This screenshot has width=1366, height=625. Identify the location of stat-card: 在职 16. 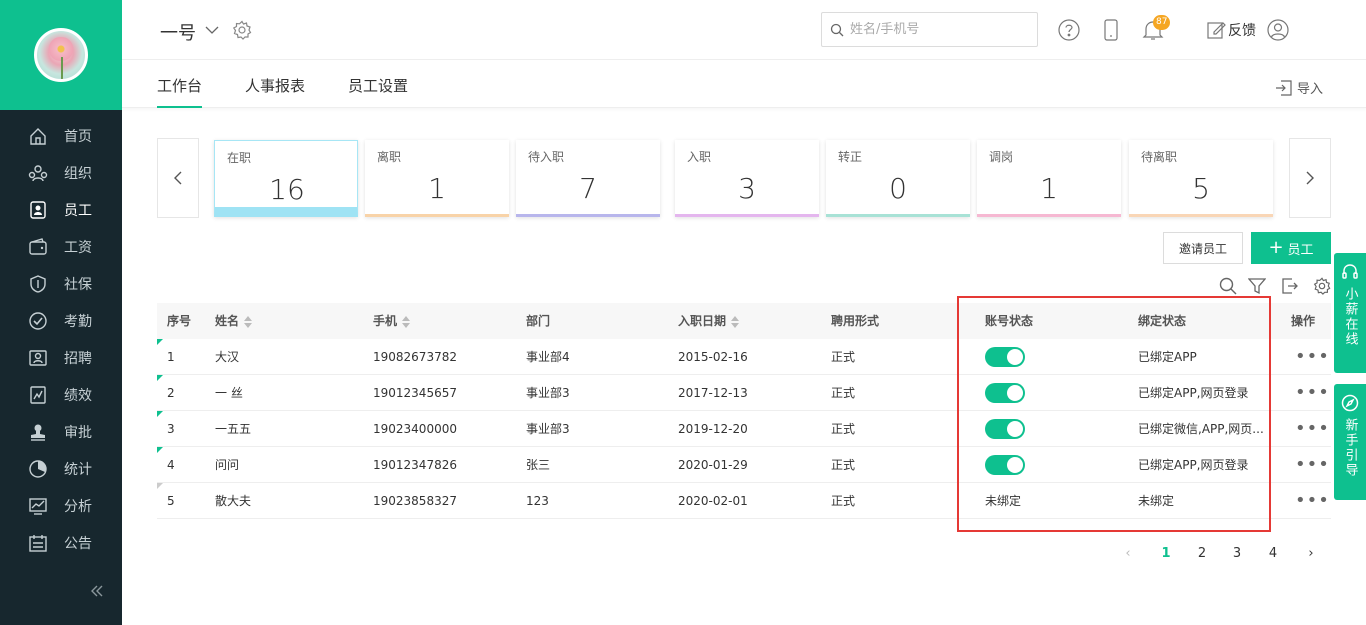
(286, 178).